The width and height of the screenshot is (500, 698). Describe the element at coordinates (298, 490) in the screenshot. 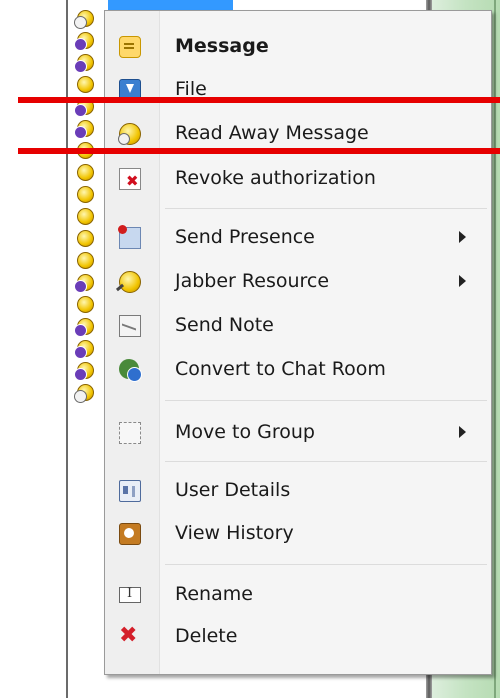

I see `menu-item-user-details: User Details` at that location.